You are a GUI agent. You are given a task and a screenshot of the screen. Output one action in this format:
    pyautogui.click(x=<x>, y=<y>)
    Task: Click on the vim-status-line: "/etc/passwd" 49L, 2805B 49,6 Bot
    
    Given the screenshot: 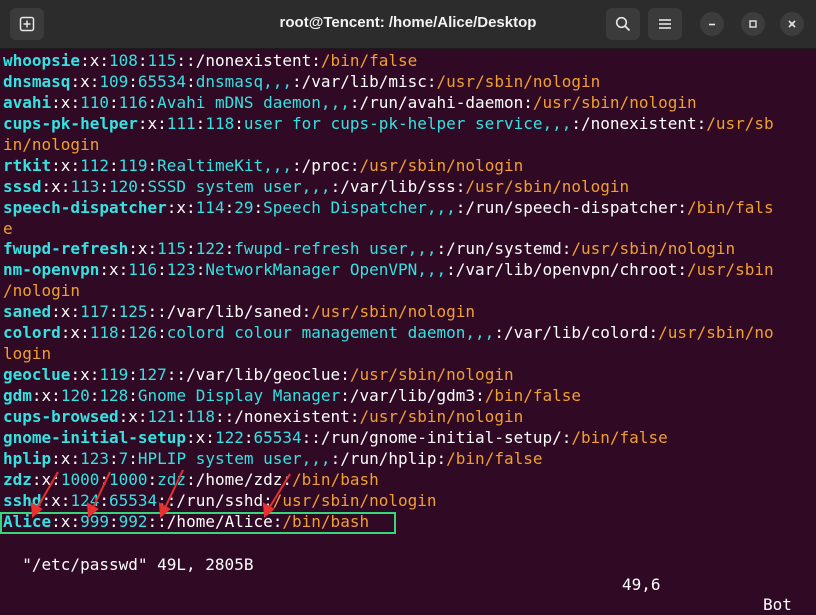 What is the action you would take?
    pyautogui.click(x=408, y=574)
    